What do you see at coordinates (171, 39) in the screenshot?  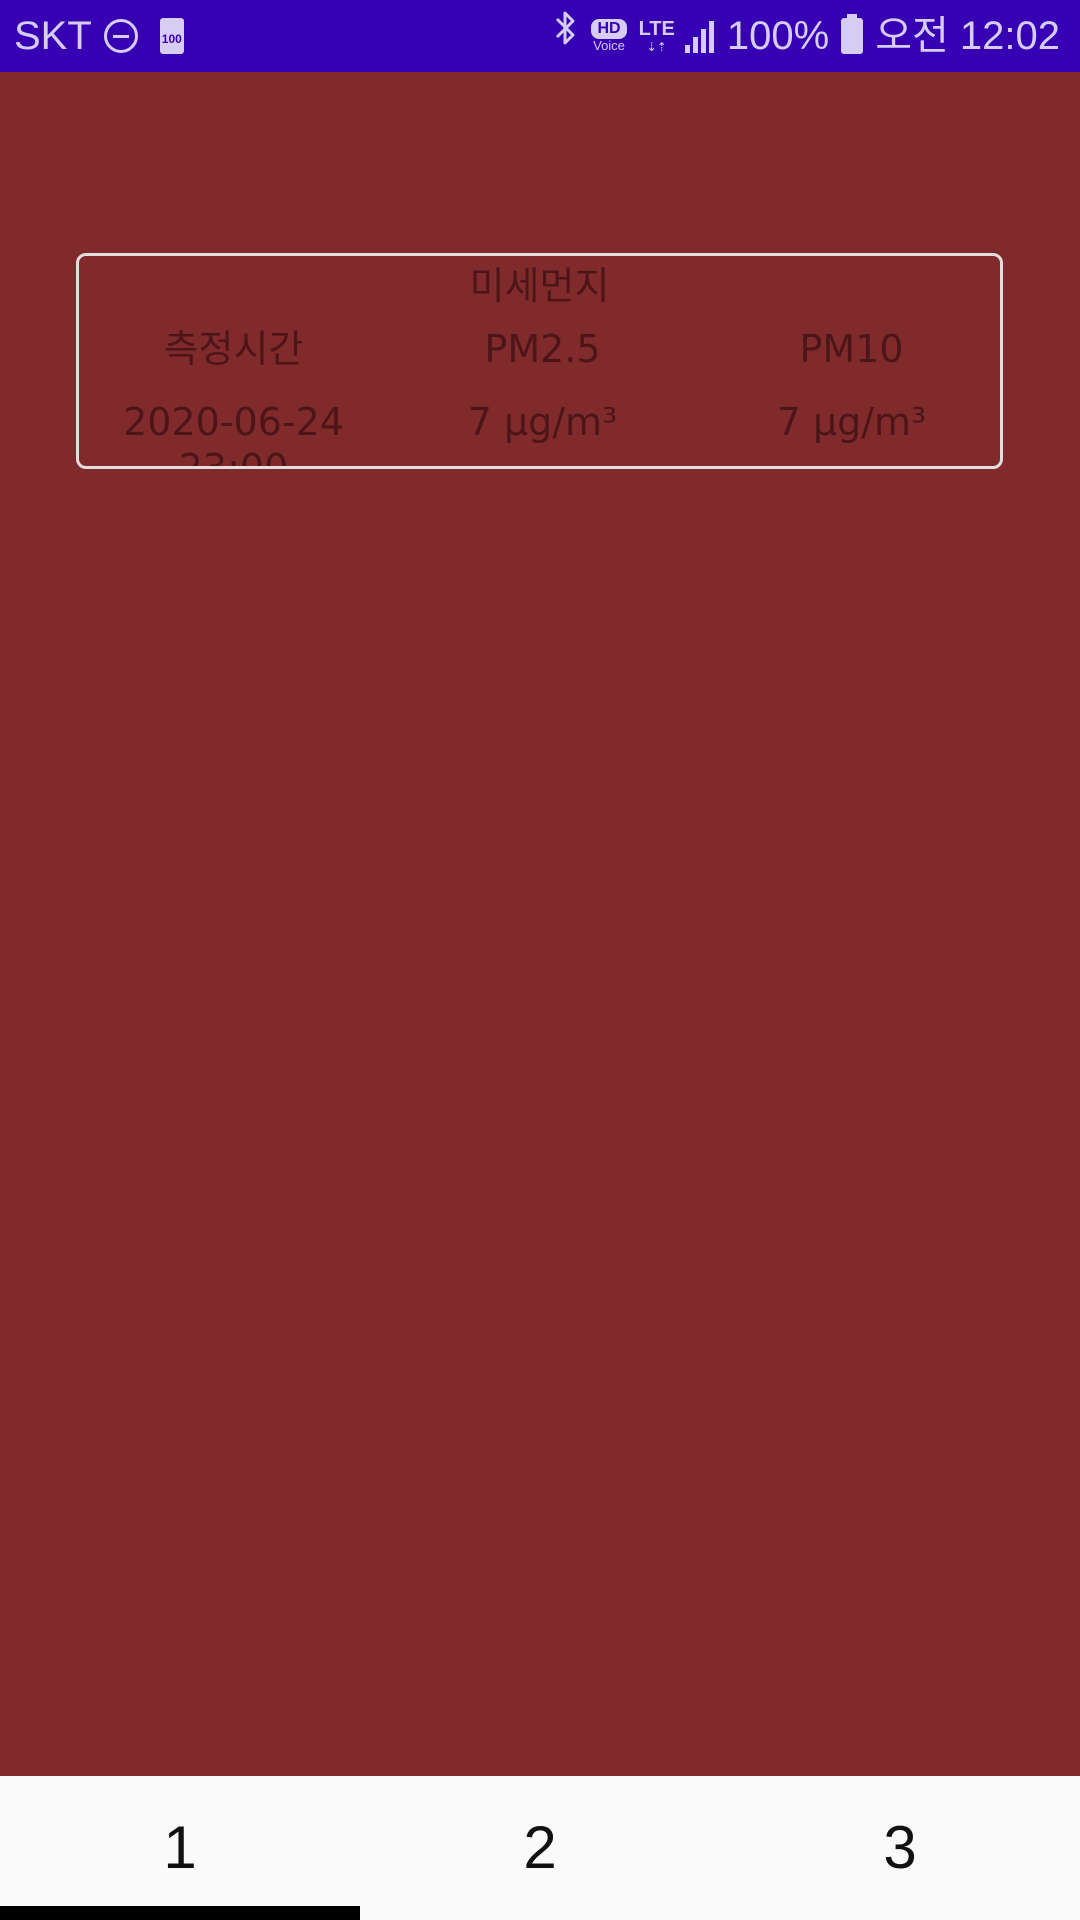 I see `battery-notification-label: 100` at bounding box center [171, 39].